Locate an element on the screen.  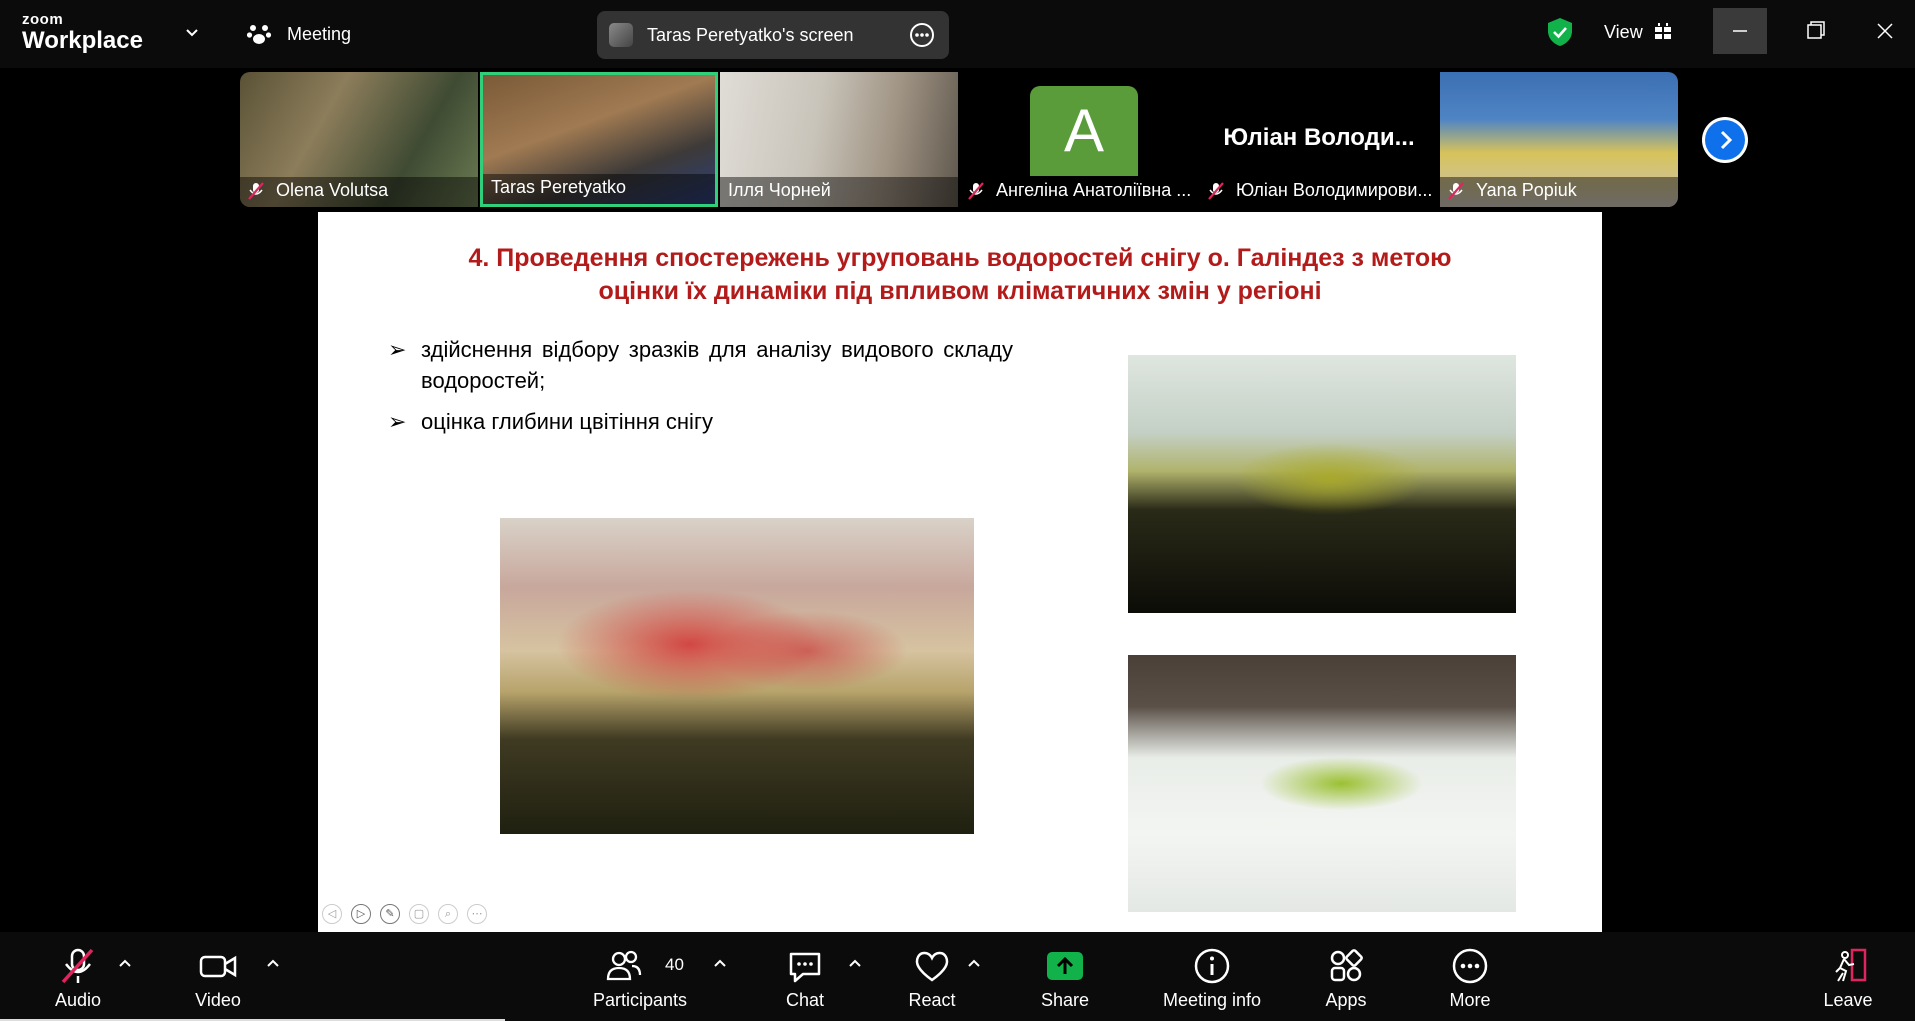
audio-button: Audio is located at coordinates (78, 976).